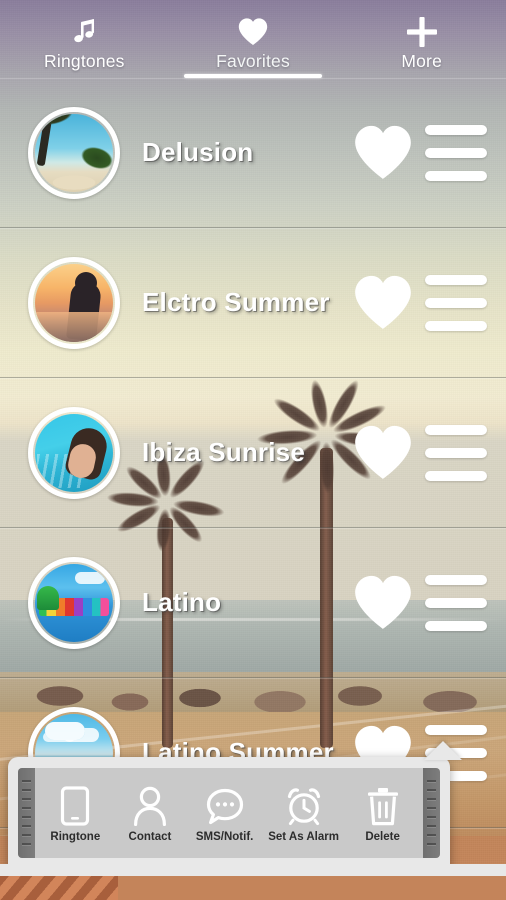 This screenshot has height=900, width=506. What do you see at coordinates (75, 805) in the screenshot?
I see `phone-icon` at bounding box center [75, 805].